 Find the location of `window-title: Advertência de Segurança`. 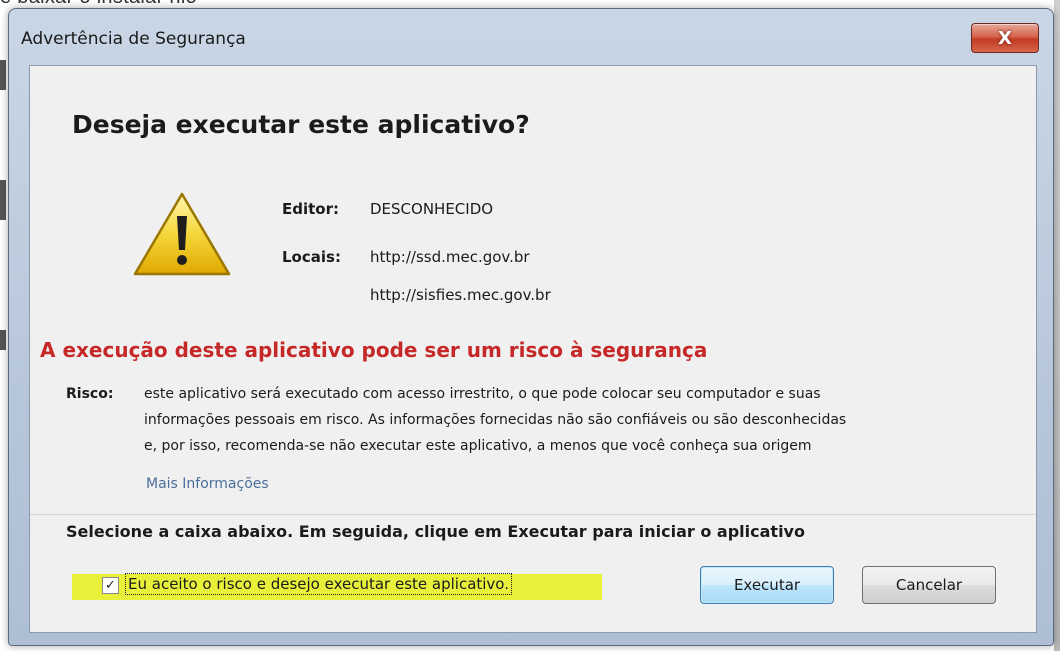

window-title: Advertência de Segurança is located at coordinates (133, 39).